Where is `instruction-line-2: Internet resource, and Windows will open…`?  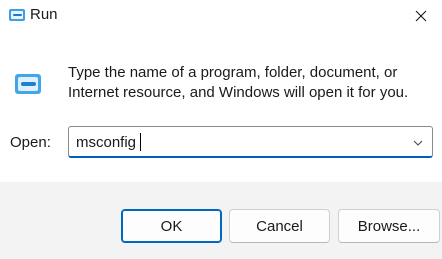
instruction-line-2: Internet resource, and Windows will open… is located at coordinates (238, 92).